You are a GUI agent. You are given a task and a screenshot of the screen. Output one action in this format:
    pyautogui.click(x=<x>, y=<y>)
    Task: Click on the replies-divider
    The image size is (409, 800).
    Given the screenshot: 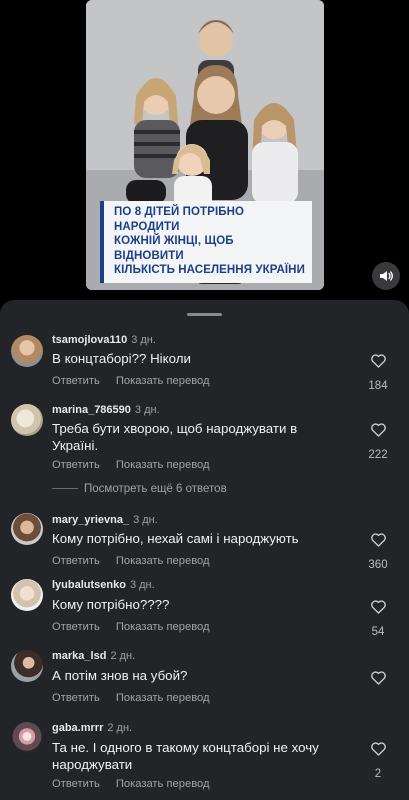 What is the action you would take?
    pyautogui.click(x=65, y=489)
    